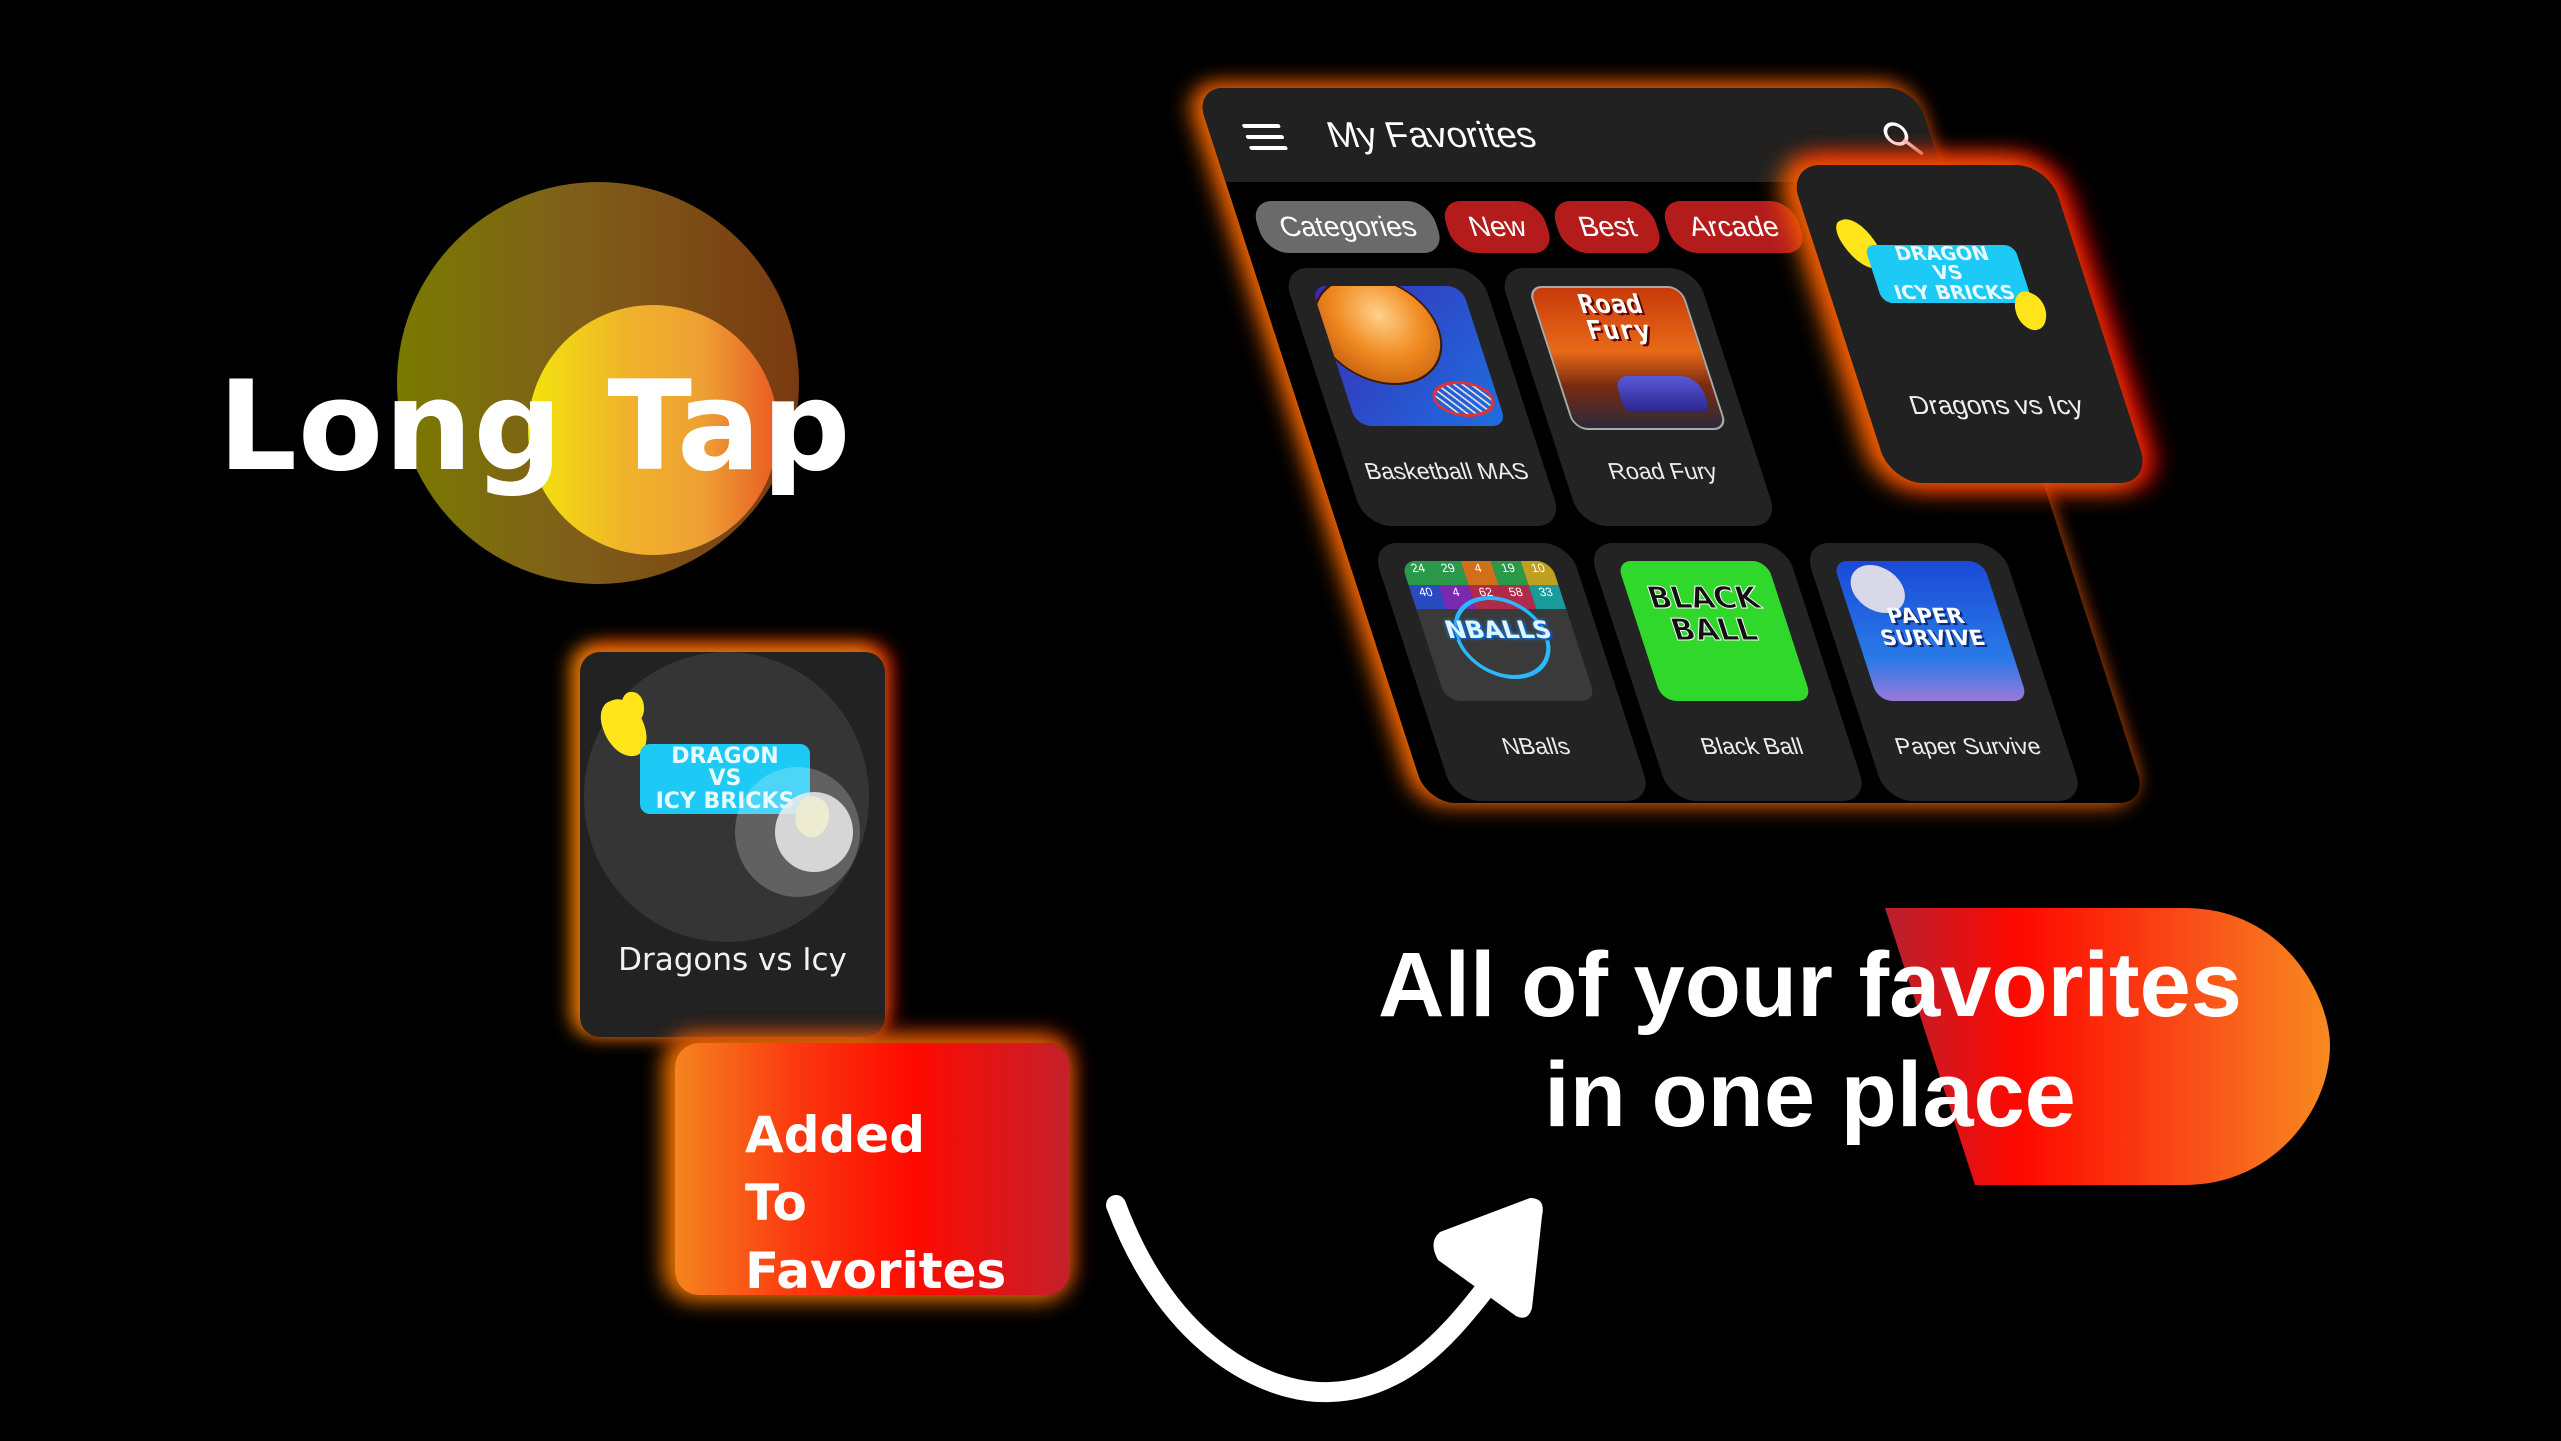 Image resolution: width=2561 pixels, height=1441 pixels. What do you see at coordinates (1810, 985) in the screenshot?
I see `tagline-line-1: All of your favorites` at bounding box center [1810, 985].